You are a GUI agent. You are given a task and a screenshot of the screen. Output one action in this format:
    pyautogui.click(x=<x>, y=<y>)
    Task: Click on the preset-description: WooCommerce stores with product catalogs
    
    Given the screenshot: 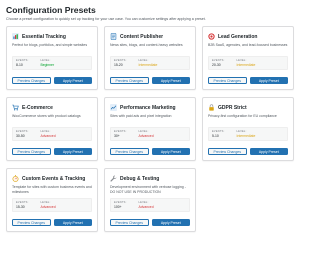 What is the action you would take?
    pyautogui.click(x=46, y=116)
    